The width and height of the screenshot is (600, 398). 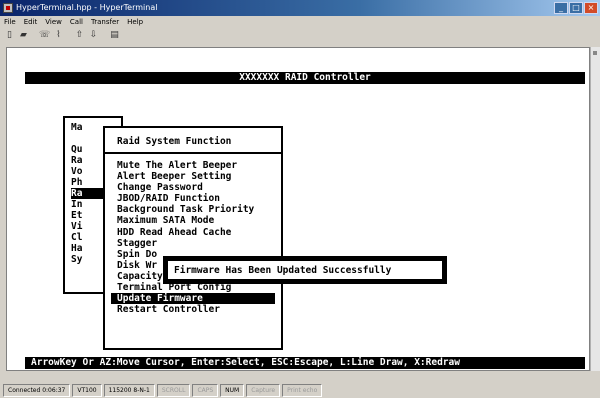 I want to click on submenu-item-jbod-raid-function: JBOD/RAID Function, so click(x=193, y=198).